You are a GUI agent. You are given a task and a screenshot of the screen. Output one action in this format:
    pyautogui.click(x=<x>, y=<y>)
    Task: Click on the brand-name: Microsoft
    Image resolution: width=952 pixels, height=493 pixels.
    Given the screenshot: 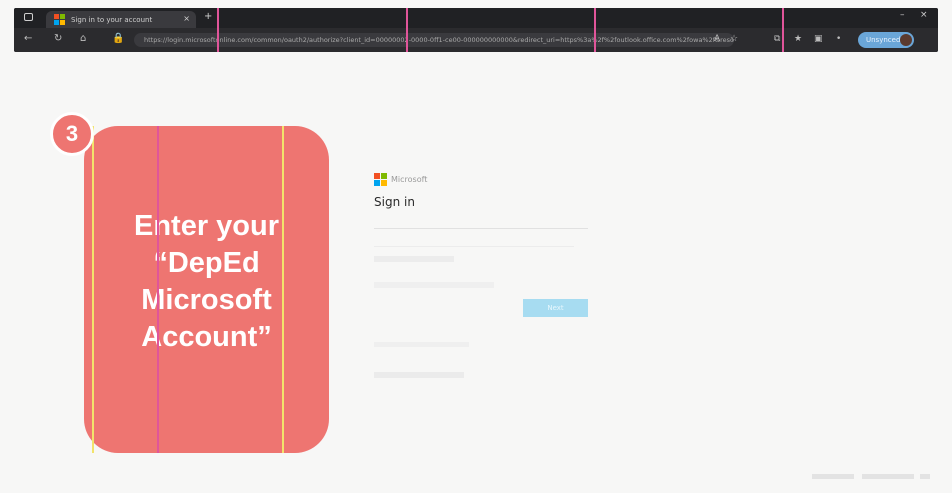 What is the action you would take?
    pyautogui.click(x=409, y=179)
    